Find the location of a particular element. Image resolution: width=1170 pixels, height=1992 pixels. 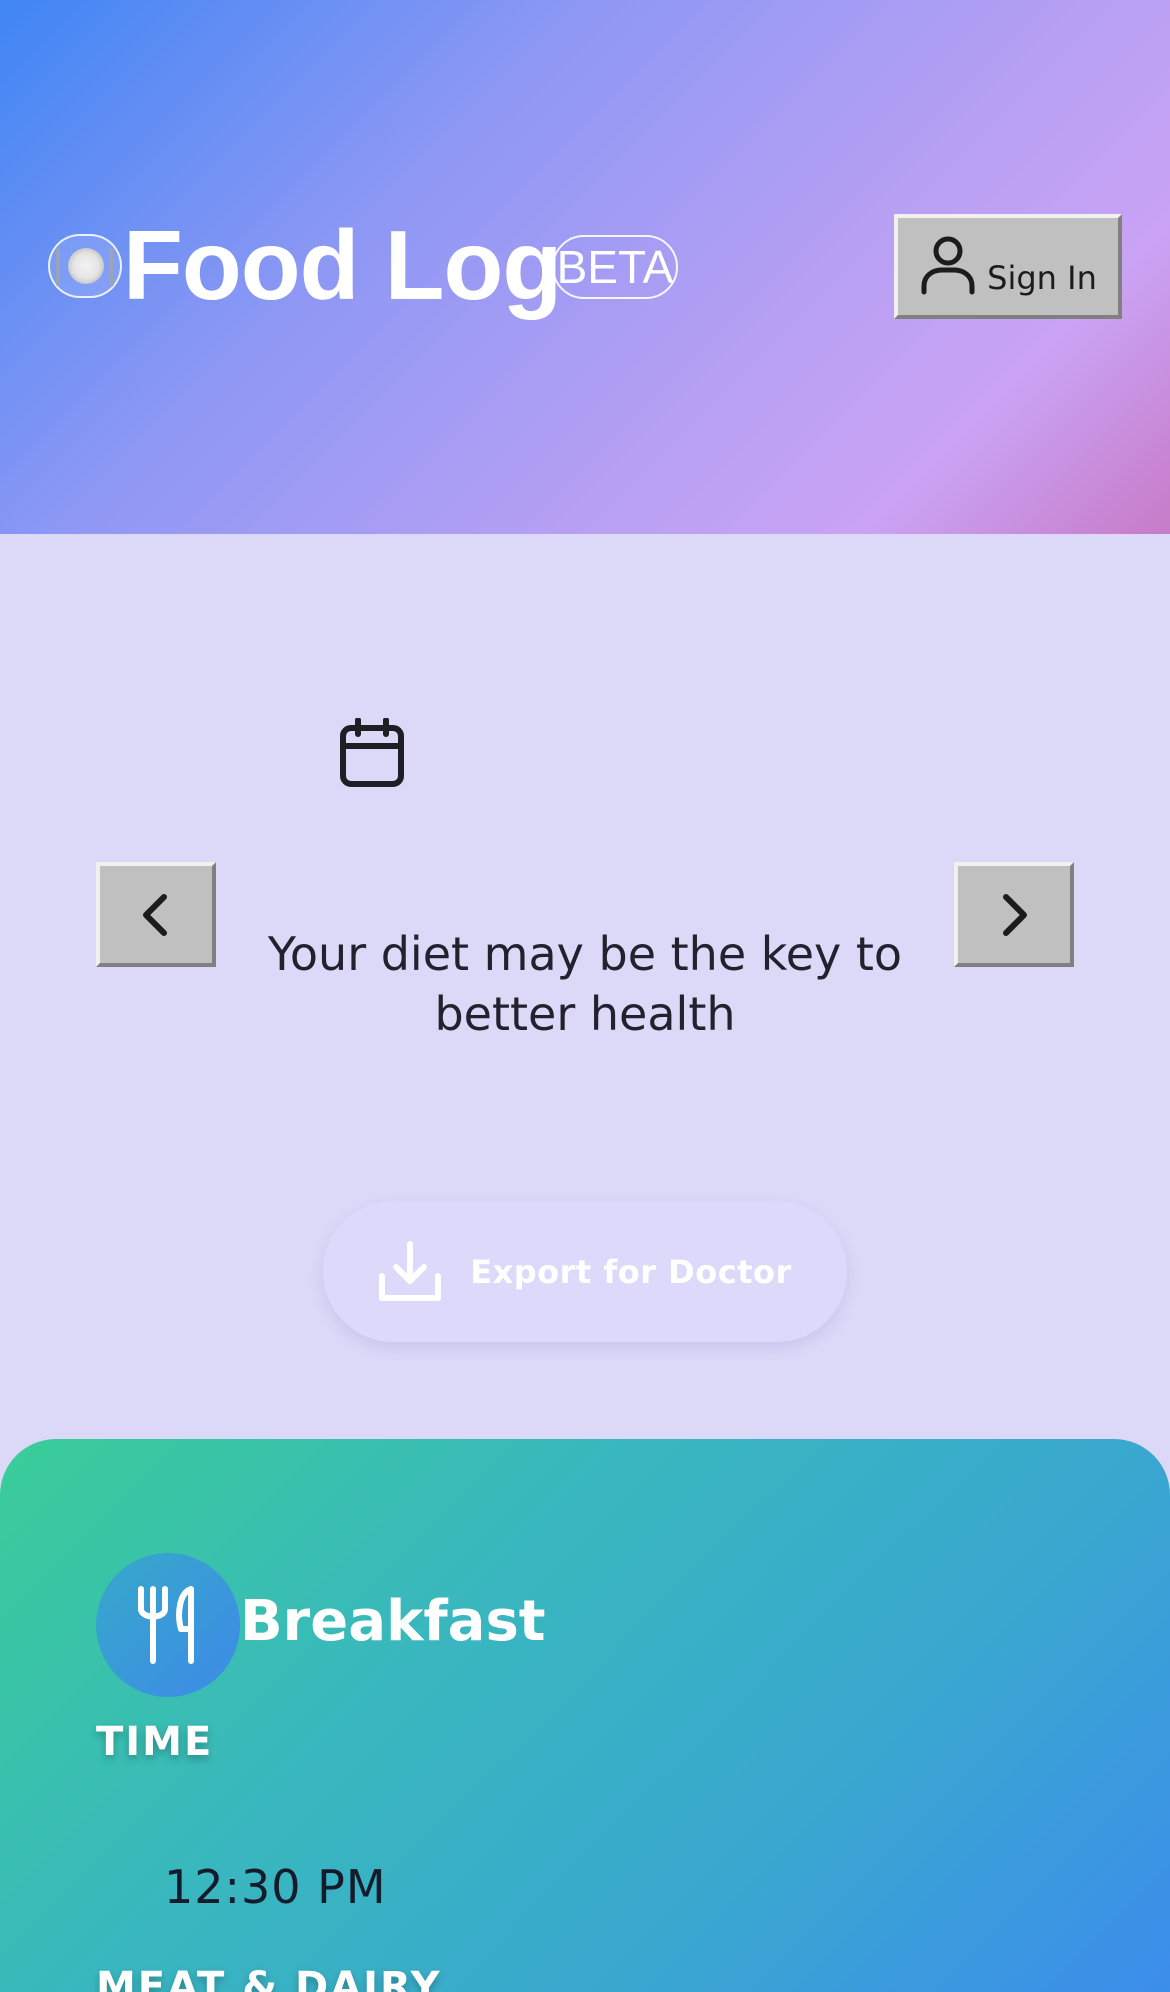

export-for-doctor-button: Export for Doctor is located at coordinates (585, 1271).